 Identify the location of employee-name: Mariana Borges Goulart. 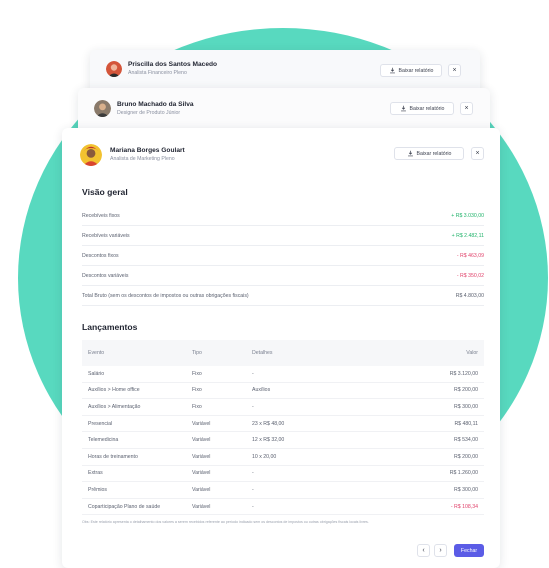
(147, 150).